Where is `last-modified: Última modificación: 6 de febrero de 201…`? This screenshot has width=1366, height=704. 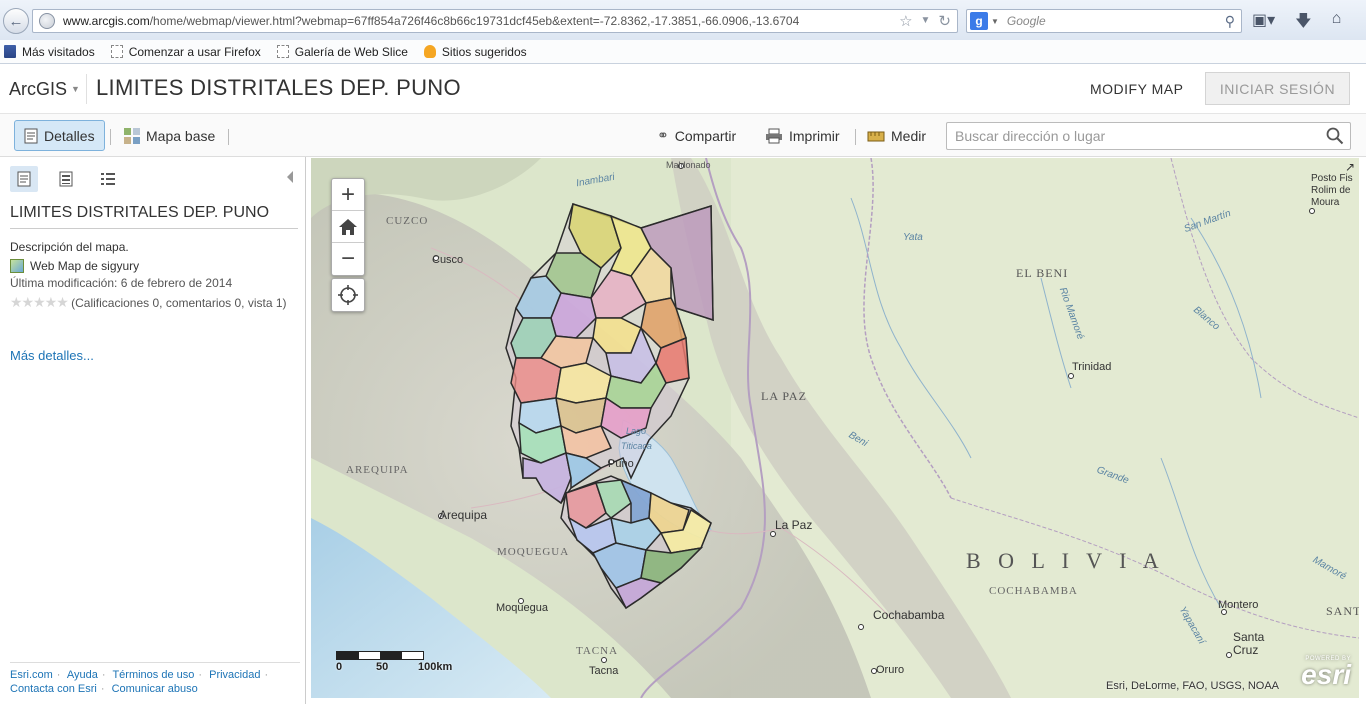
last-modified: Última modificación: 6 de febrero de 201… is located at coordinates (121, 283).